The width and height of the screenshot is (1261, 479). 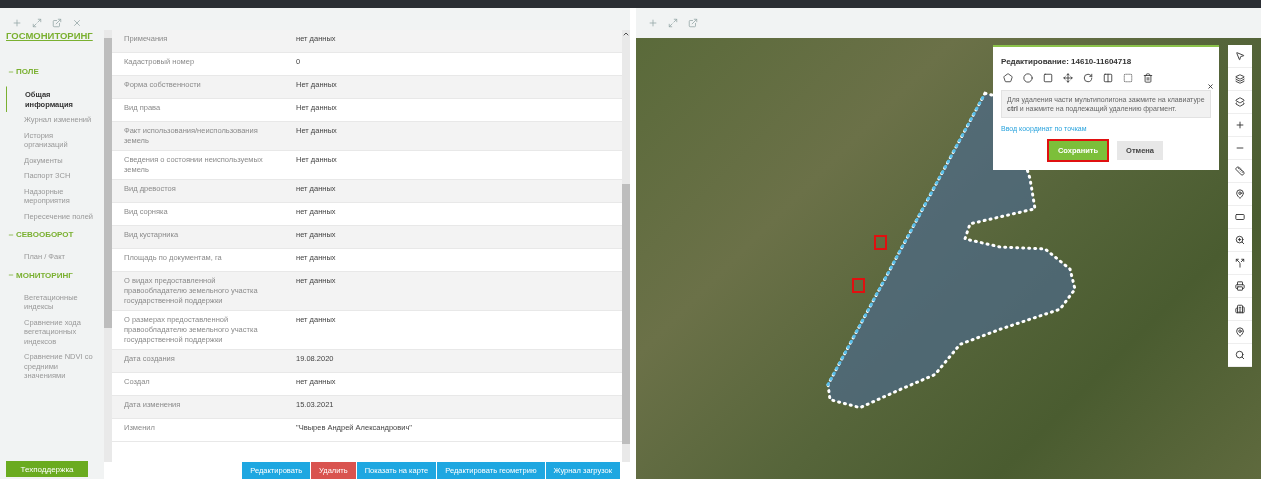 I want to click on map-pin-icon, so click(x=1240, y=332).